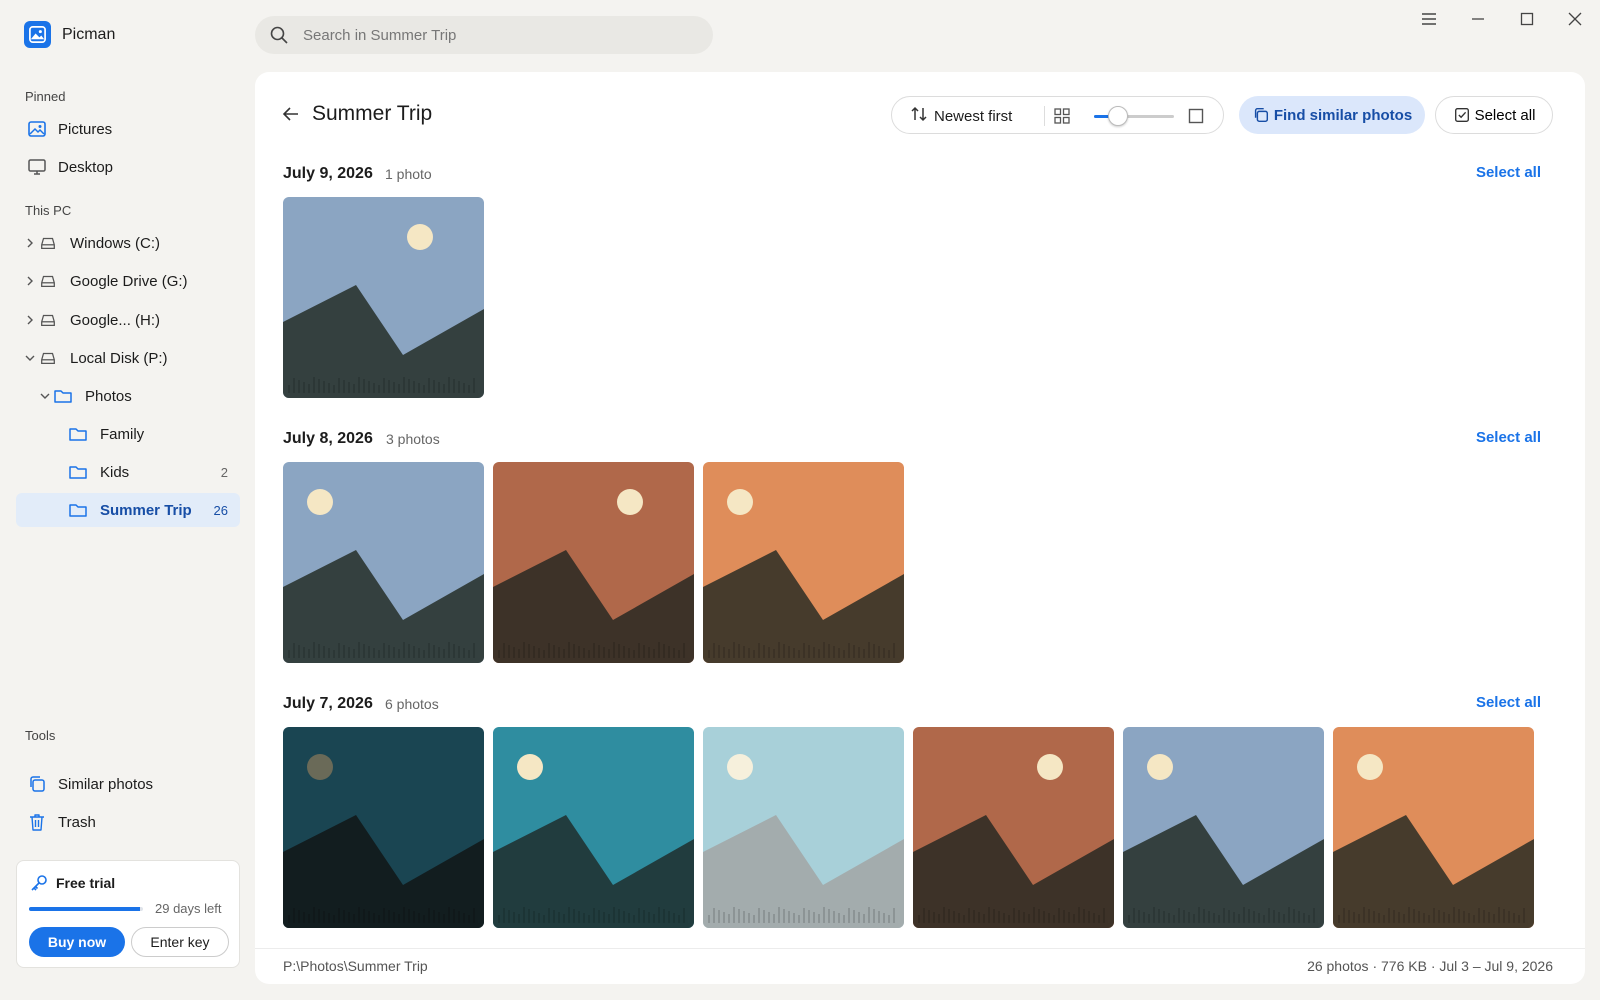 The width and height of the screenshot is (1600, 1000). I want to click on trial-title: Free trial, so click(86, 883).